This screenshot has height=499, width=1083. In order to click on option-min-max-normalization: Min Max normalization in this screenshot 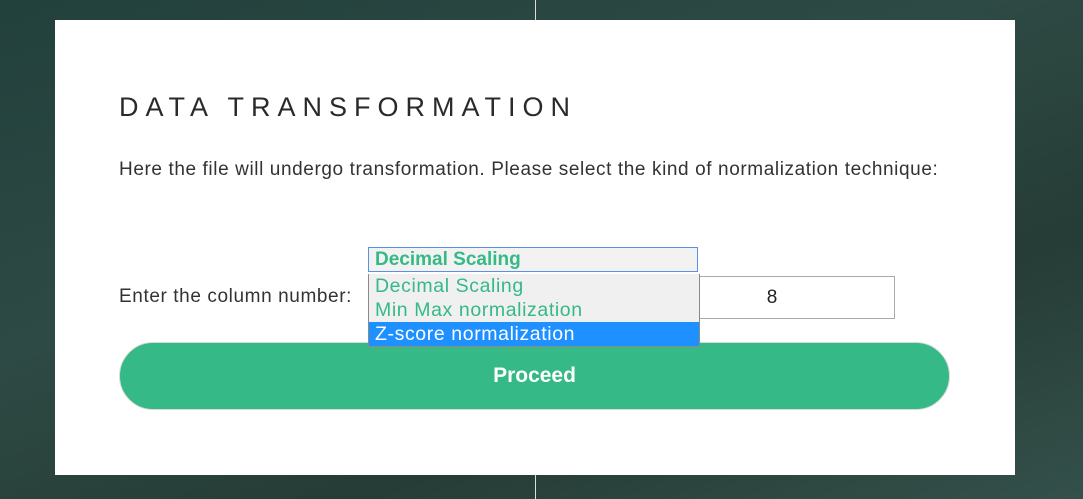, I will do `click(534, 310)`.